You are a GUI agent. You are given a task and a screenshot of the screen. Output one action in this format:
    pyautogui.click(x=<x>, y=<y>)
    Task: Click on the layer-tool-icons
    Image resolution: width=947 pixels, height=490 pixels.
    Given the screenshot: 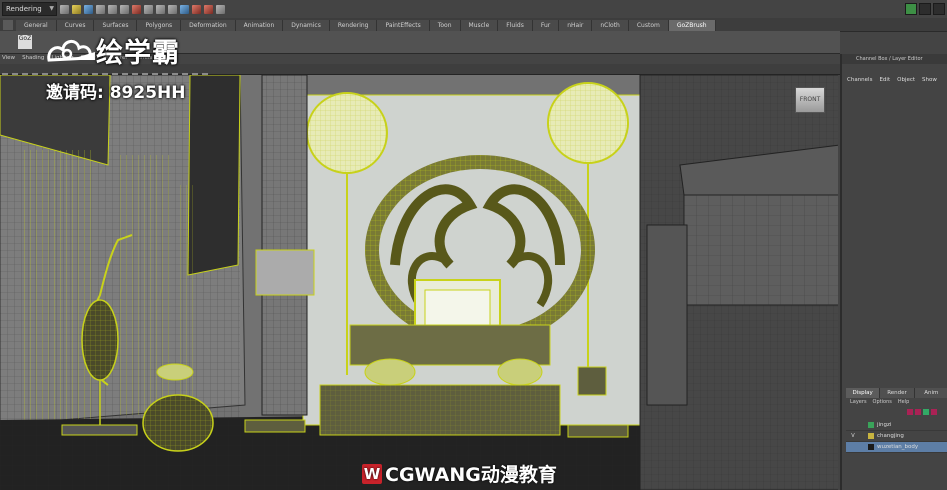 What is the action you would take?
    pyautogui.click(x=922, y=412)
    